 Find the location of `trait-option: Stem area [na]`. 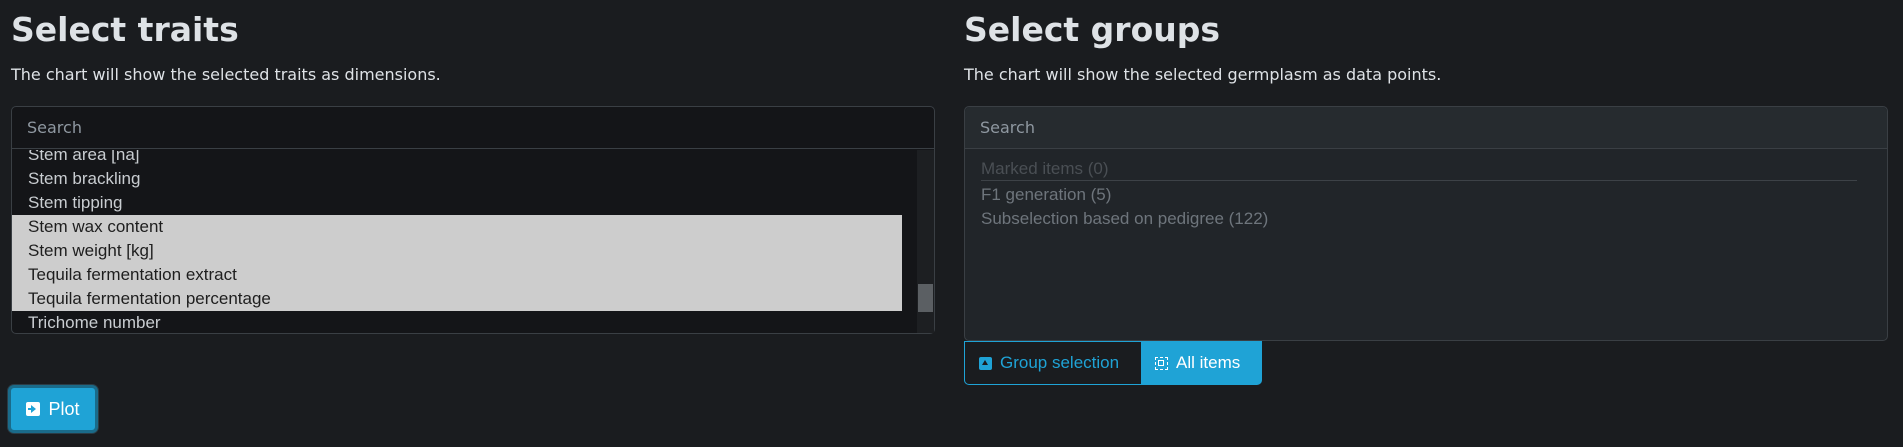

trait-option: Stem area [na] is located at coordinates (457, 158).